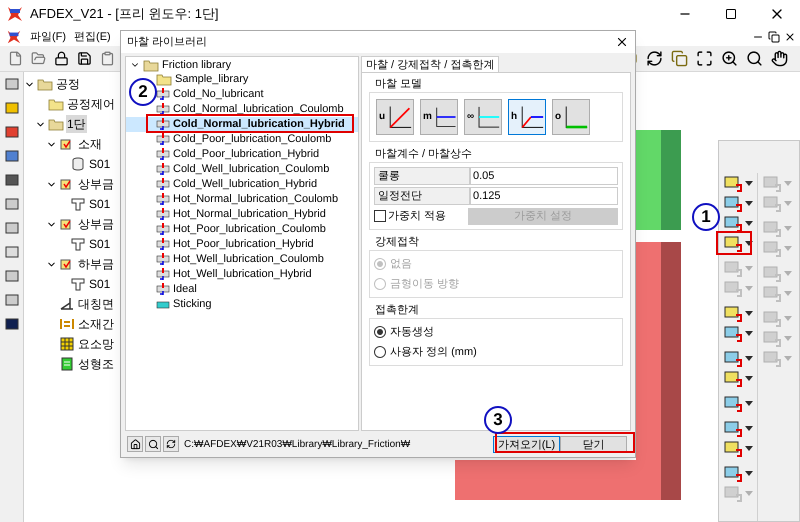 This screenshot has width=800, height=522. Describe the element at coordinates (84, 58) in the screenshot. I see `save-icon` at that location.